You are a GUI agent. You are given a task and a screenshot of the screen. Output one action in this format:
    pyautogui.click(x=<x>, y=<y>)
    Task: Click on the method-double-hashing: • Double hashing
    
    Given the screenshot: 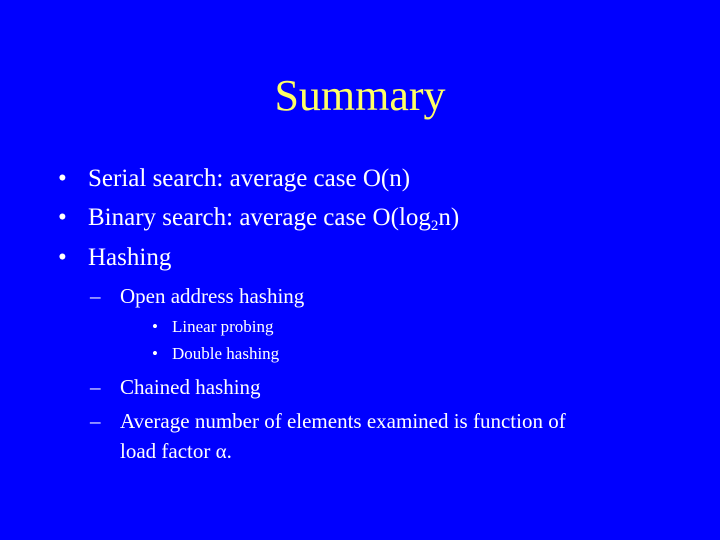 What is the action you would take?
    pyautogui.click(x=216, y=354)
    